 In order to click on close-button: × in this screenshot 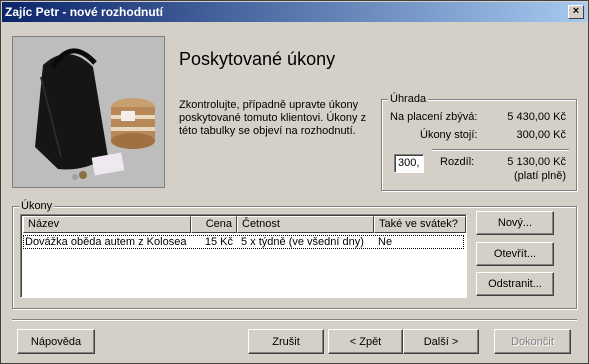, I will do `click(576, 12)`.